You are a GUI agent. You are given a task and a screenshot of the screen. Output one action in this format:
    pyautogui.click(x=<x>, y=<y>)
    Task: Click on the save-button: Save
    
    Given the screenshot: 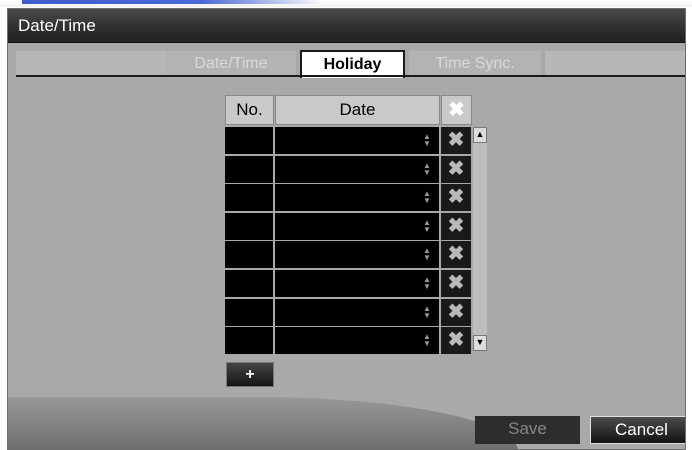 What is the action you would take?
    pyautogui.click(x=527, y=430)
    